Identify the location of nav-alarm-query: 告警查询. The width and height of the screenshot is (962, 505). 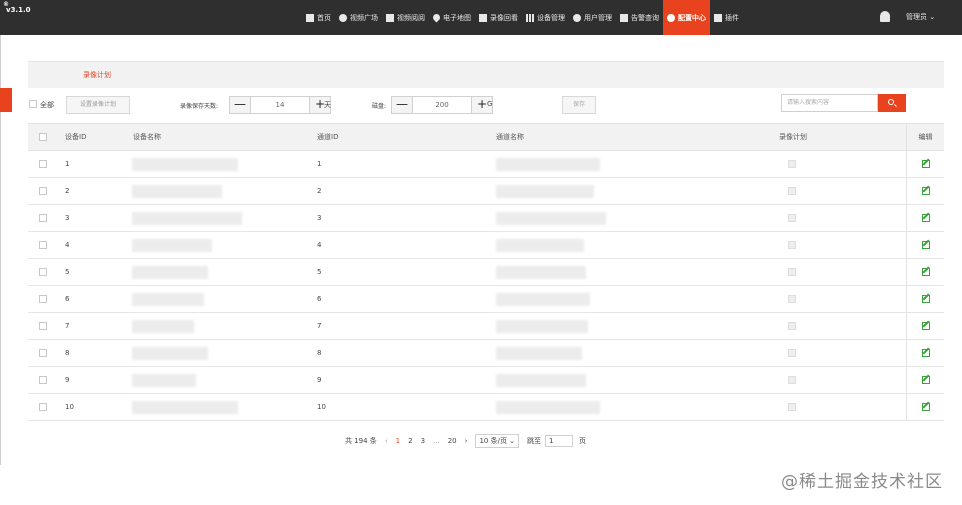
(639, 17).